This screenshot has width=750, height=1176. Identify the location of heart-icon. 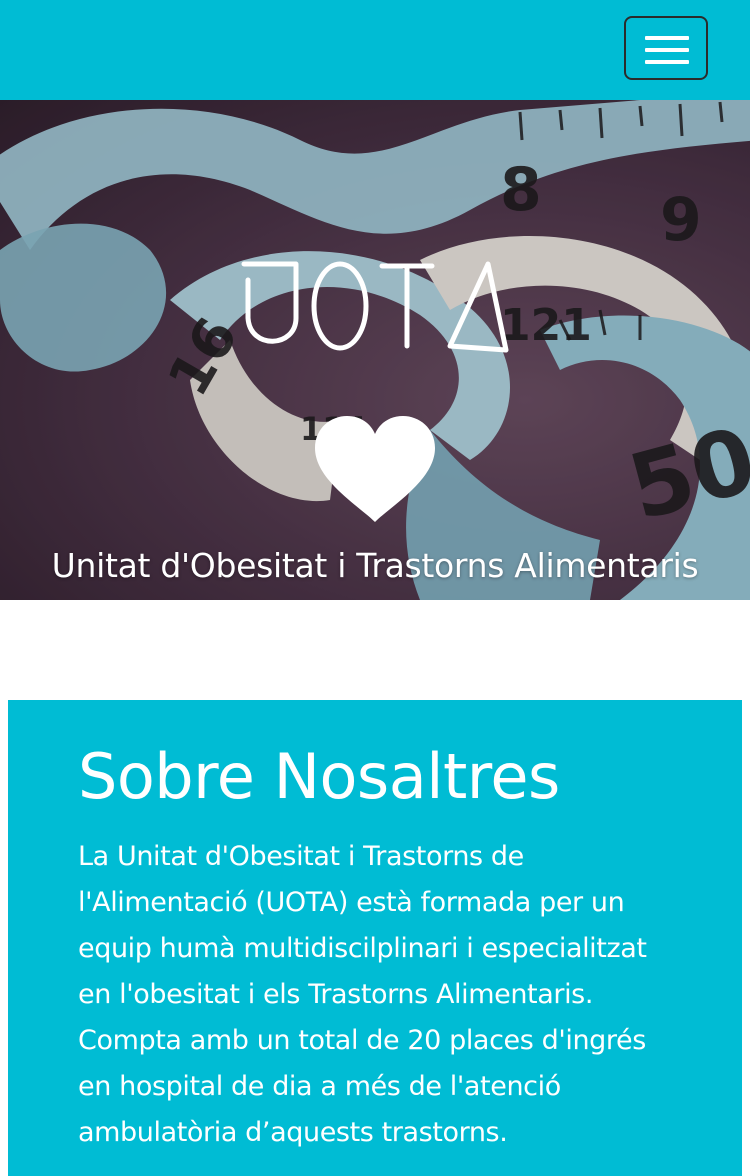
(375, 469).